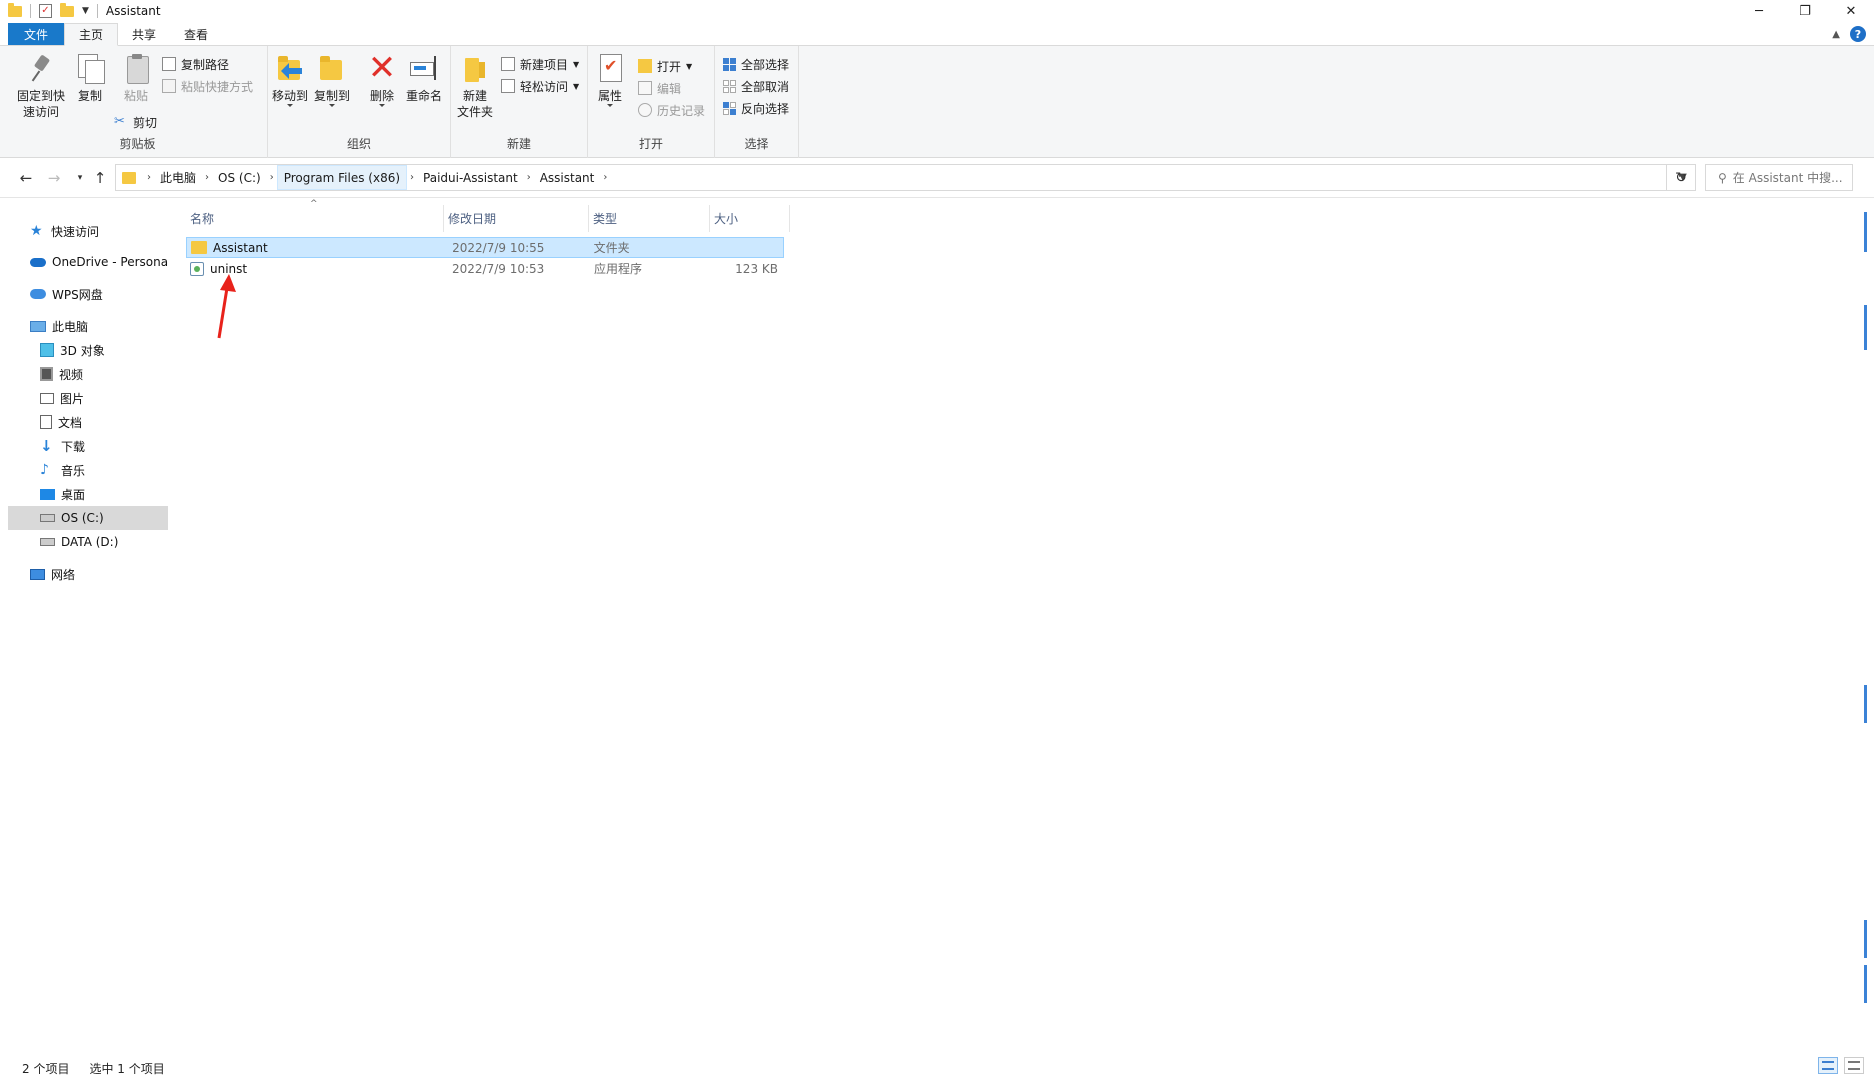 Image resolution: width=1874 pixels, height=1080 pixels. I want to click on breadcrumb-assistant: Assistant ›, so click(572, 177).